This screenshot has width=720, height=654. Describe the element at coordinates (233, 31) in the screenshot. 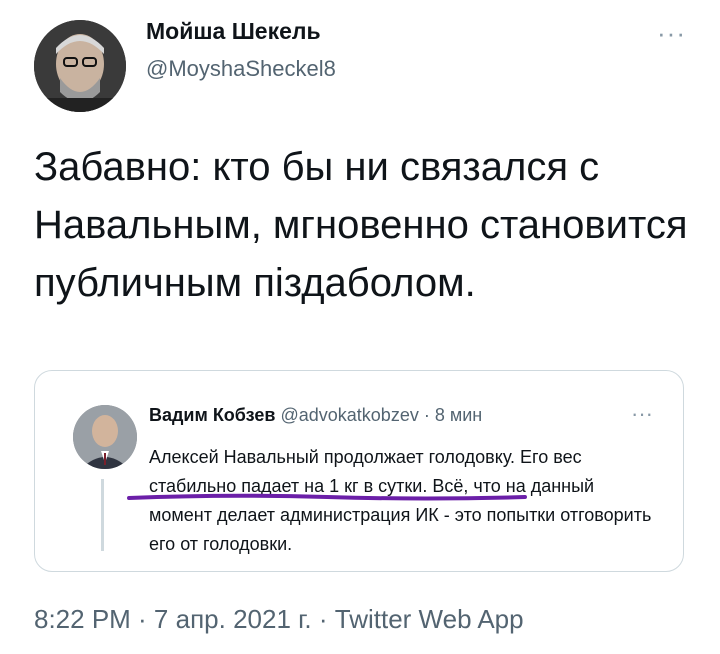

I see `author-name: Мойша Шекель` at that location.